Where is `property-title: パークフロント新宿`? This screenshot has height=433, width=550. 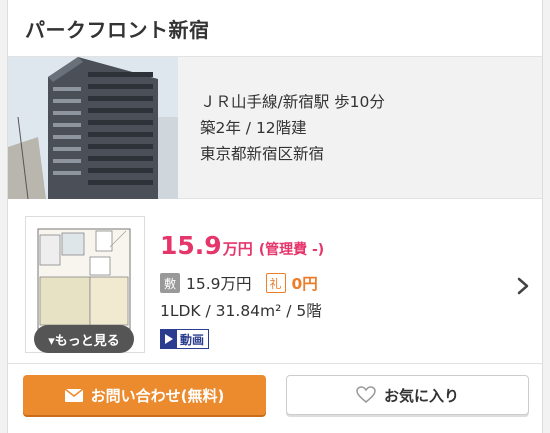 property-title: パークフロント新宿 is located at coordinates (117, 28).